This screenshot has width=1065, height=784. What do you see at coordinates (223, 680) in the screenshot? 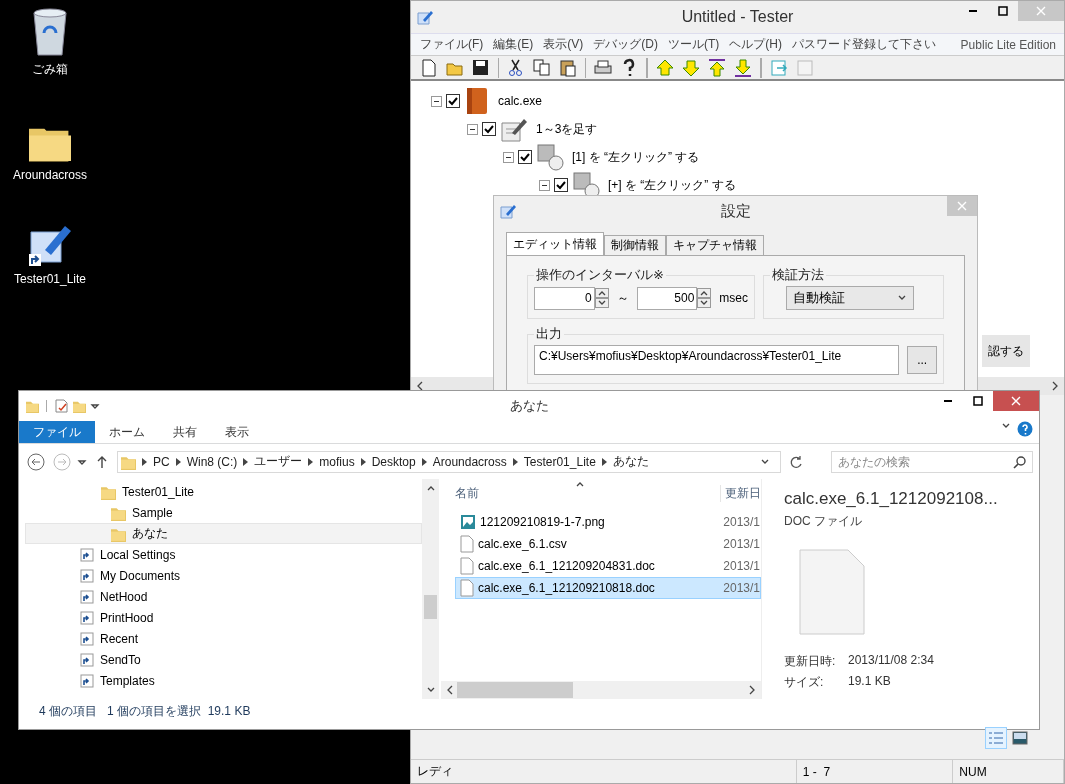
I see `nav-item: Templates` at bounding box center [223, 680].